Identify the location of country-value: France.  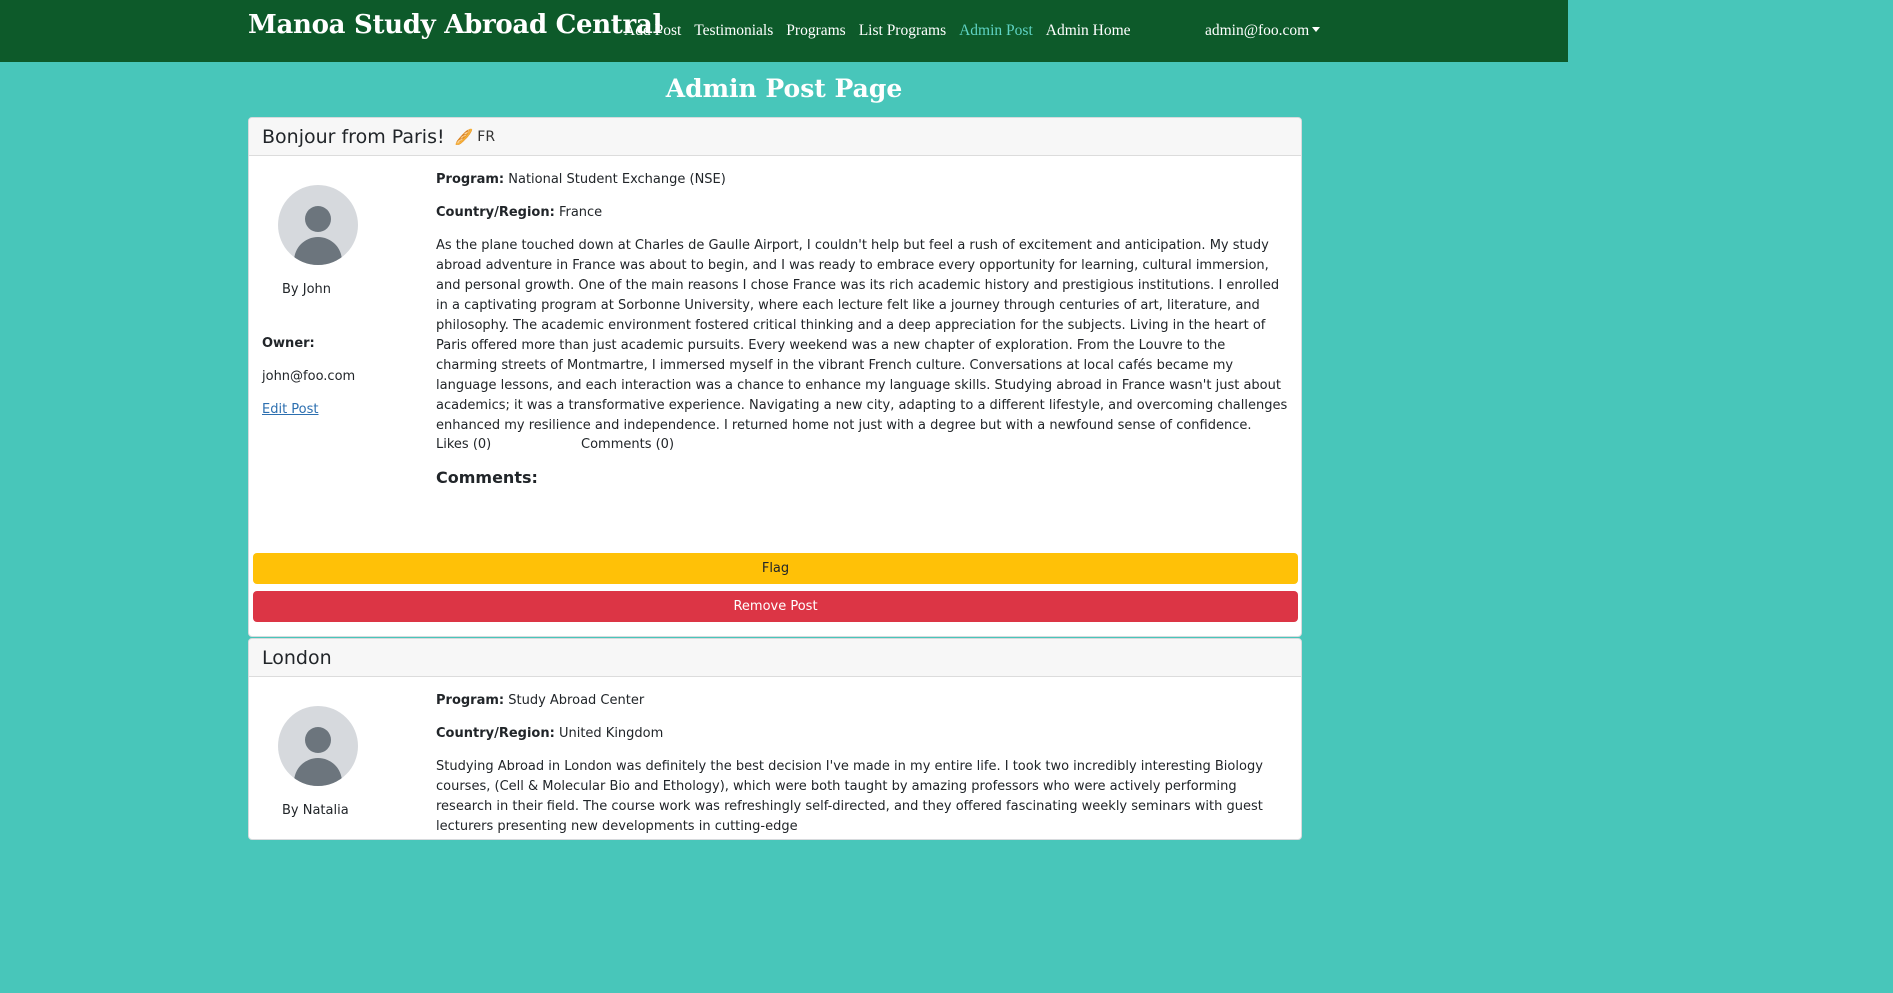
(580, 212).